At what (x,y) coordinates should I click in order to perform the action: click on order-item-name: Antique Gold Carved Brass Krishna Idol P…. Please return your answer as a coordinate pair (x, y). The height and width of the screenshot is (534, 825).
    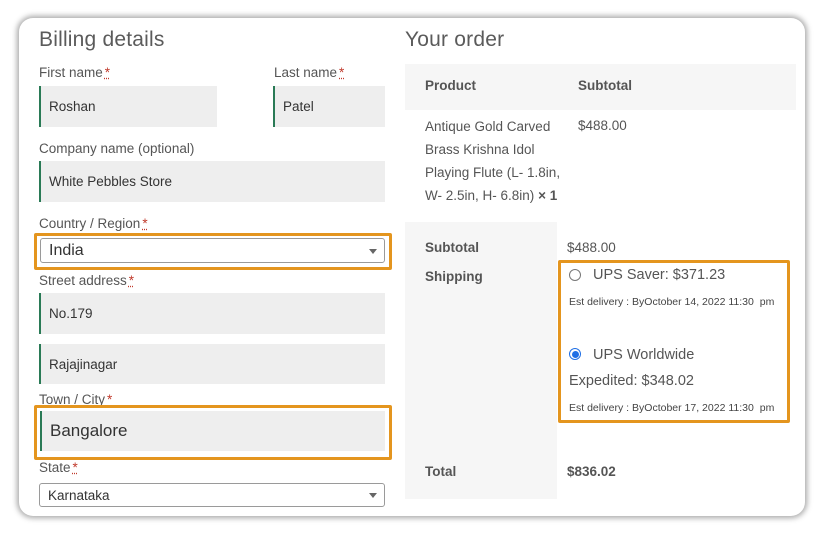
    Looking at the image, I should click on (495, 161).